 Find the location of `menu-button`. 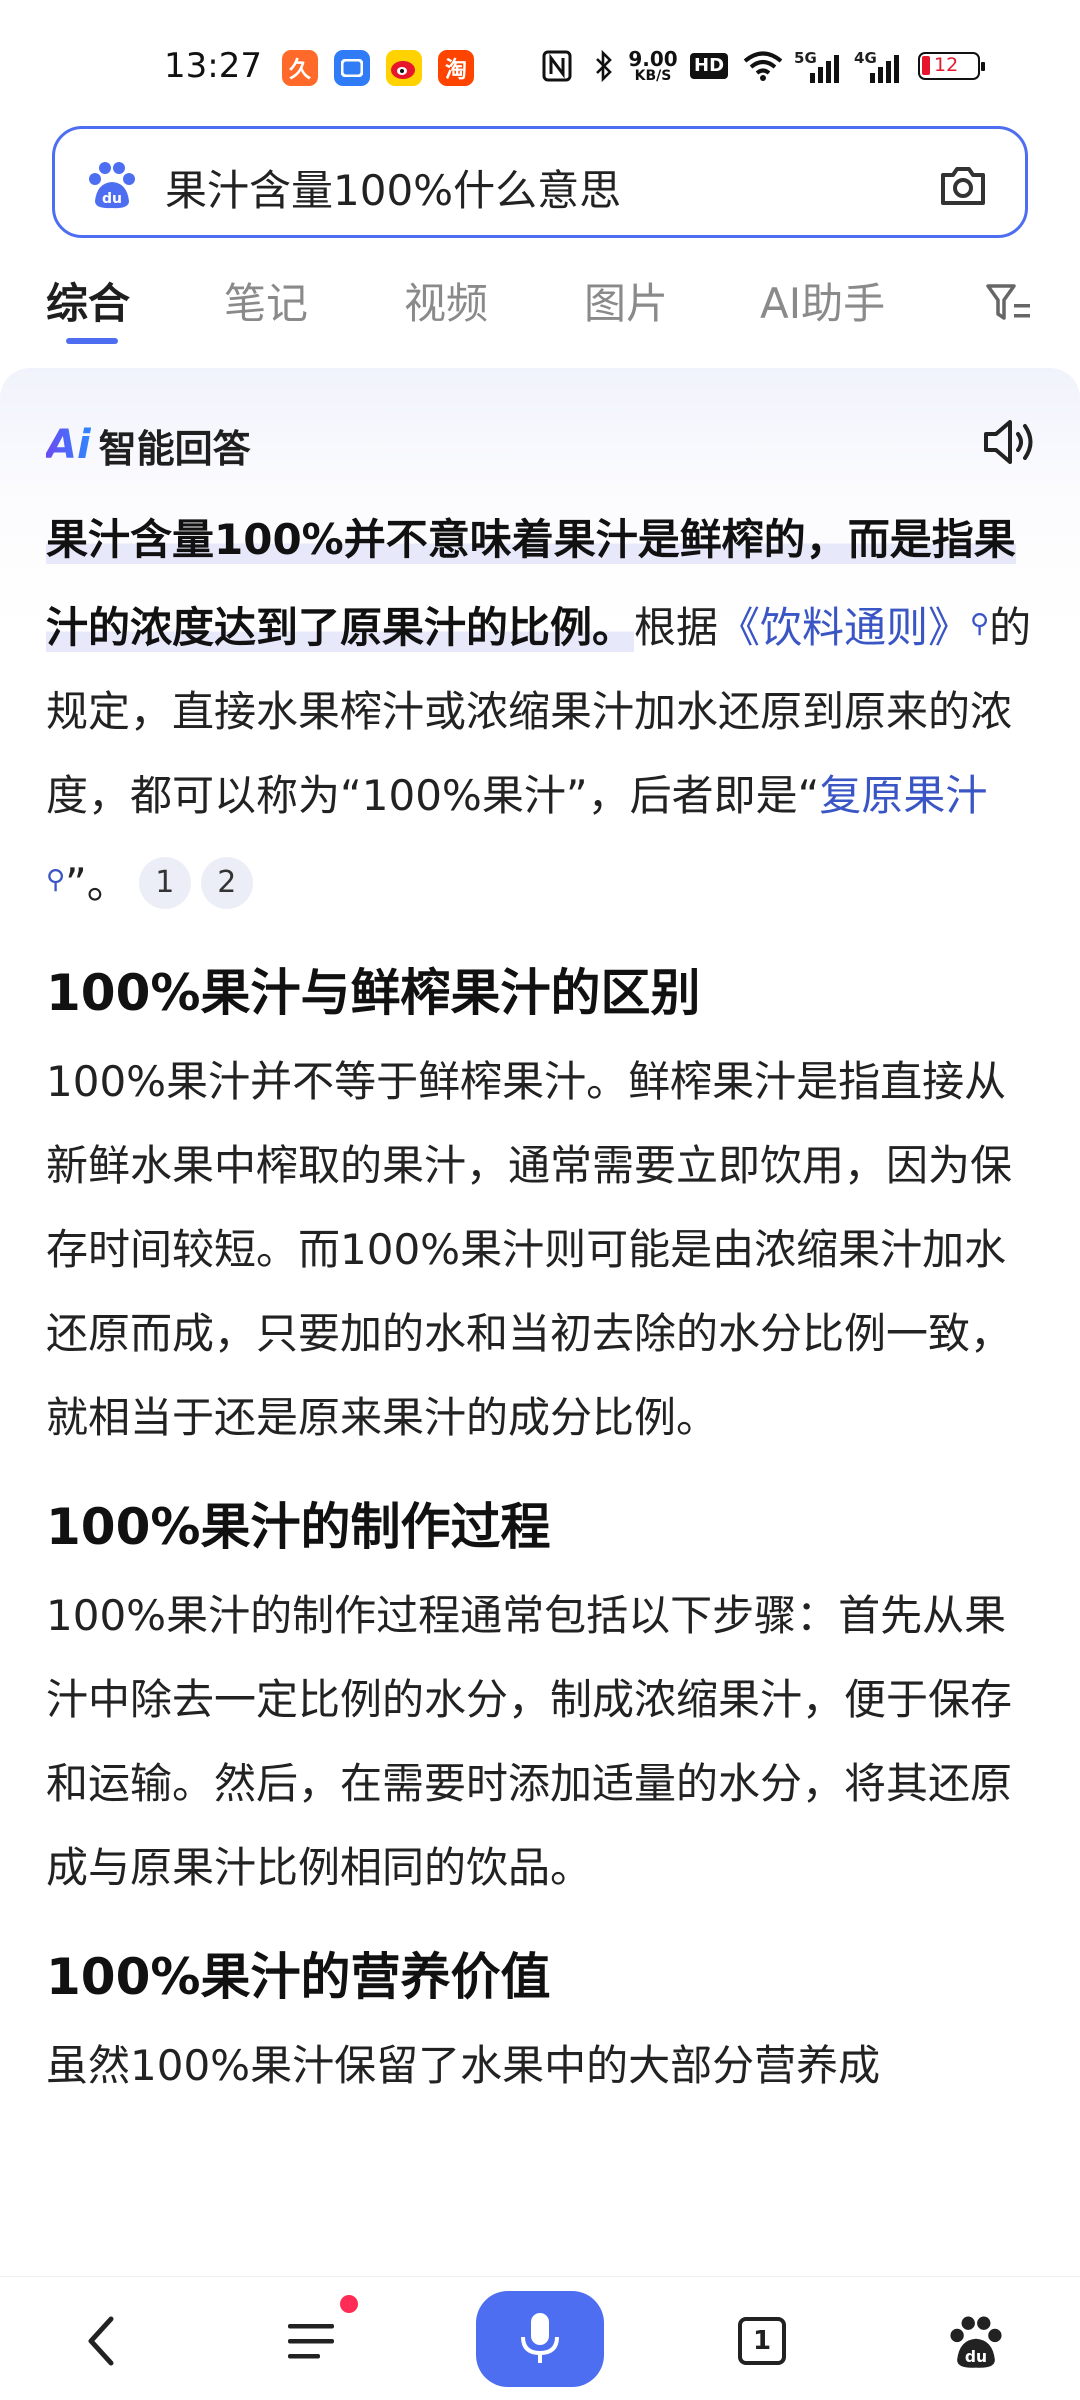

menu-button is located at coordinates (312, 2341).